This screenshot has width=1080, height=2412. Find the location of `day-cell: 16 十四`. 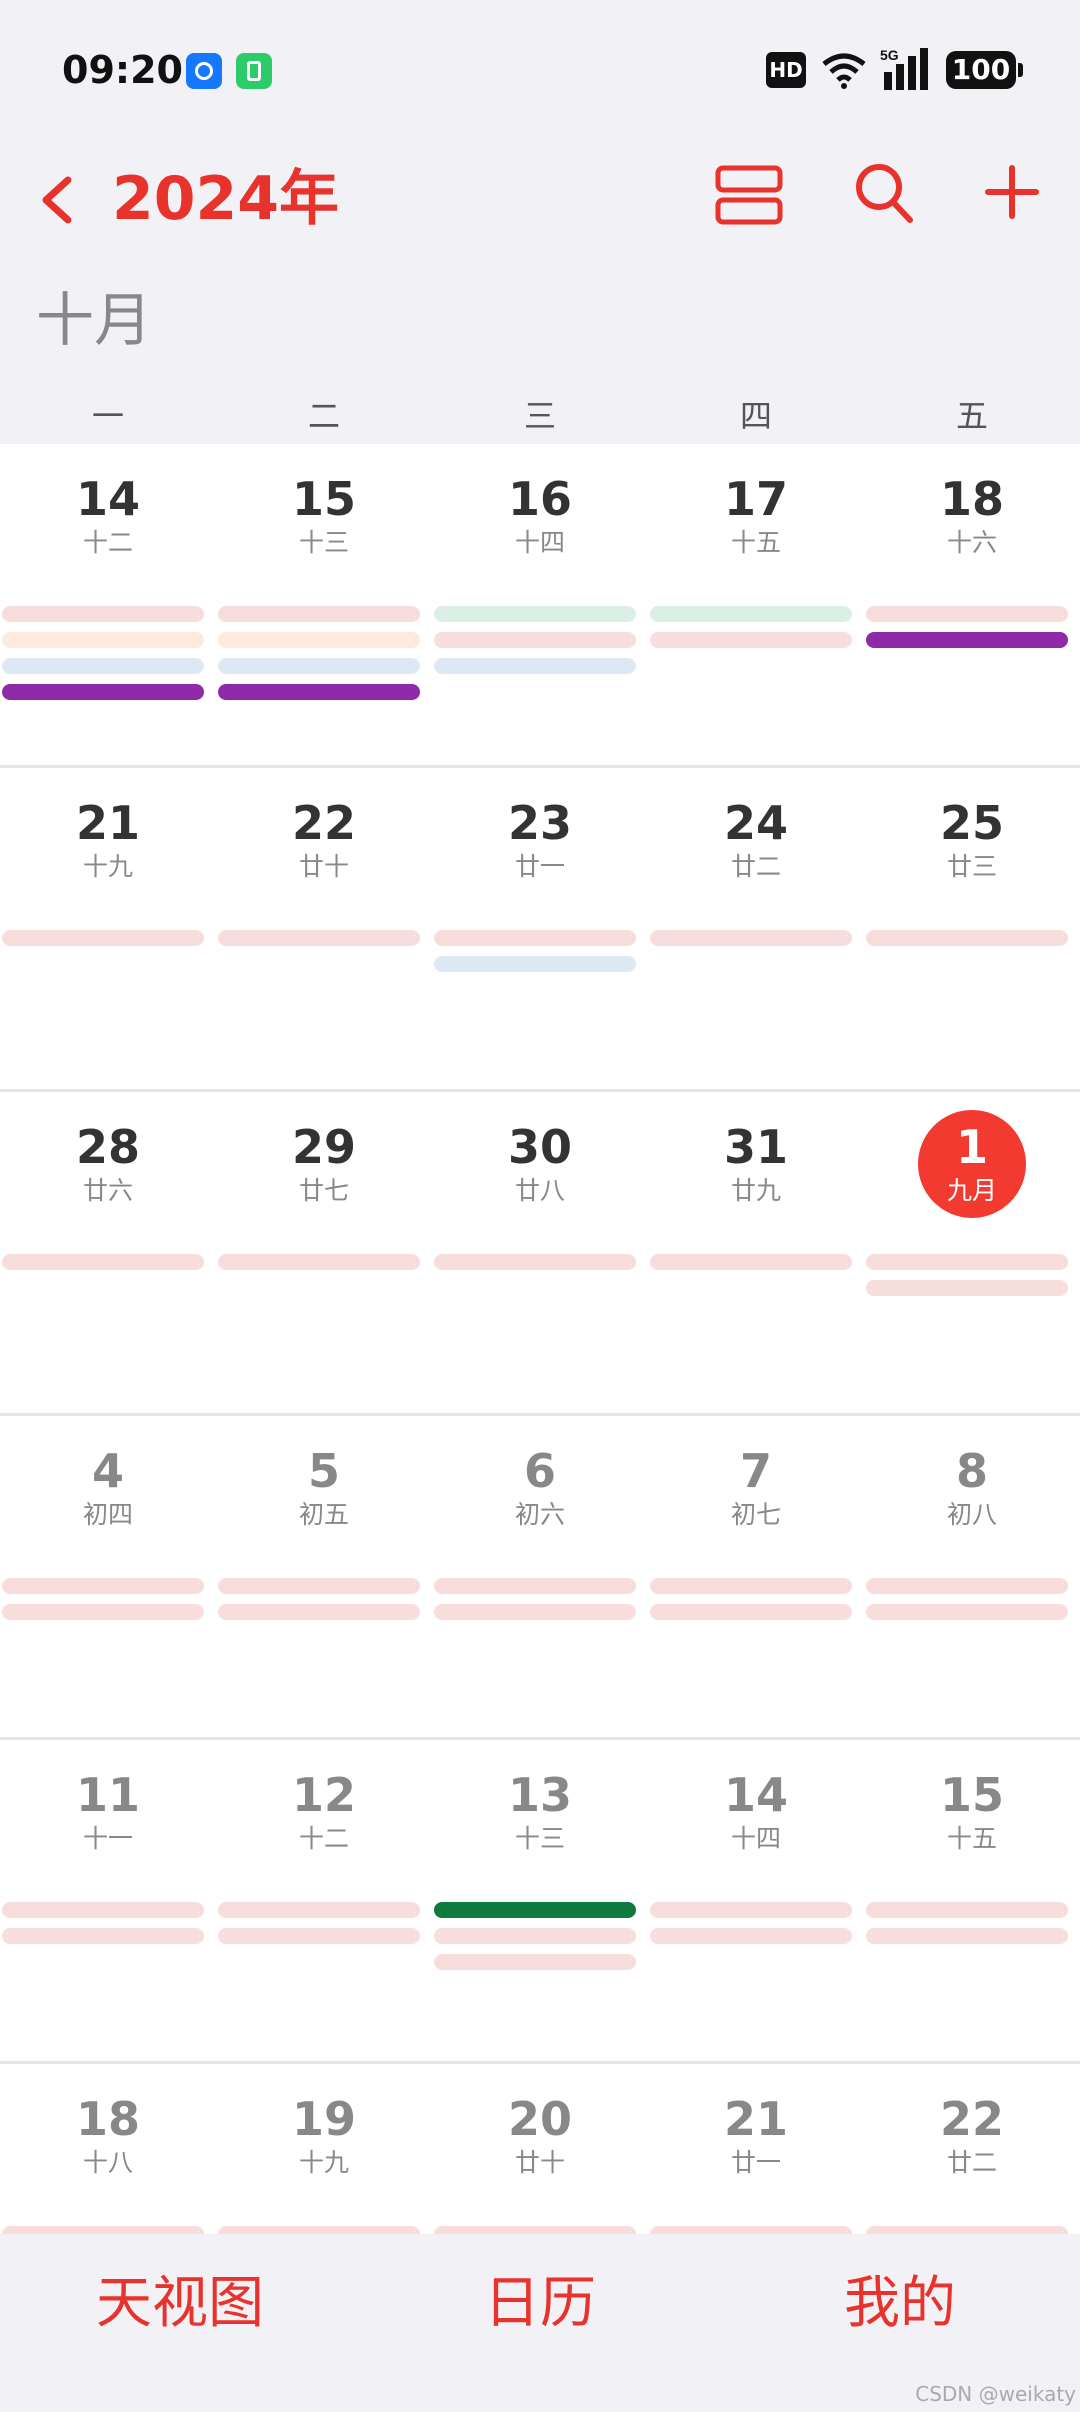

day-cell: 16 十四 is located at coordinates (540, 604).